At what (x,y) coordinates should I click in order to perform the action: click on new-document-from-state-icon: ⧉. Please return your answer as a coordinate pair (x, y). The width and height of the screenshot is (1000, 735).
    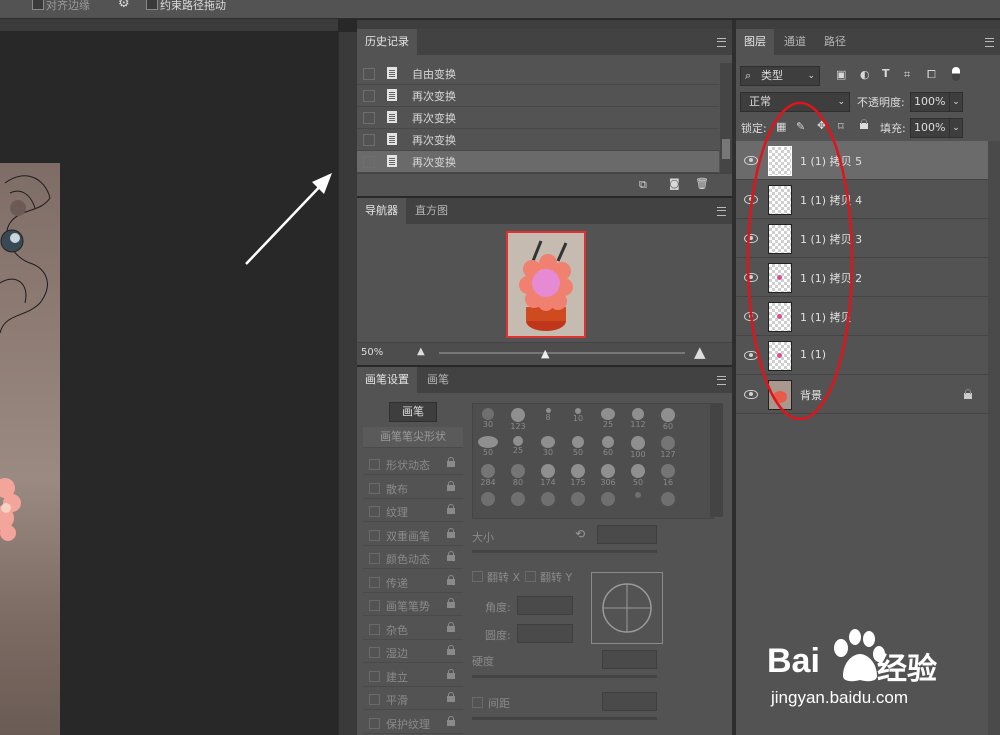
    Looking at the image, I should click on (643, 185).